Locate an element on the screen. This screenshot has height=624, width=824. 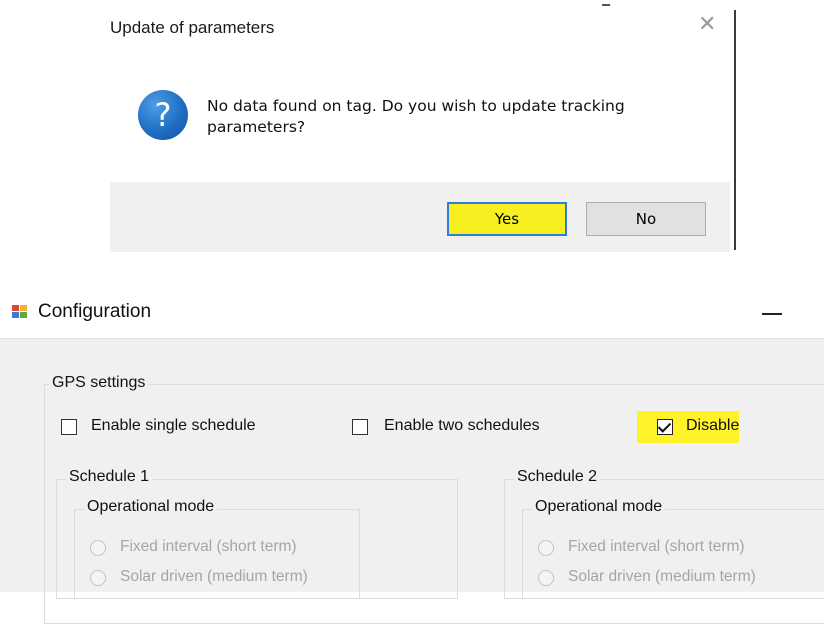
schedule-2-fixed-interval-label: Fixed interval (short term) is located at coordinates (656, 546).